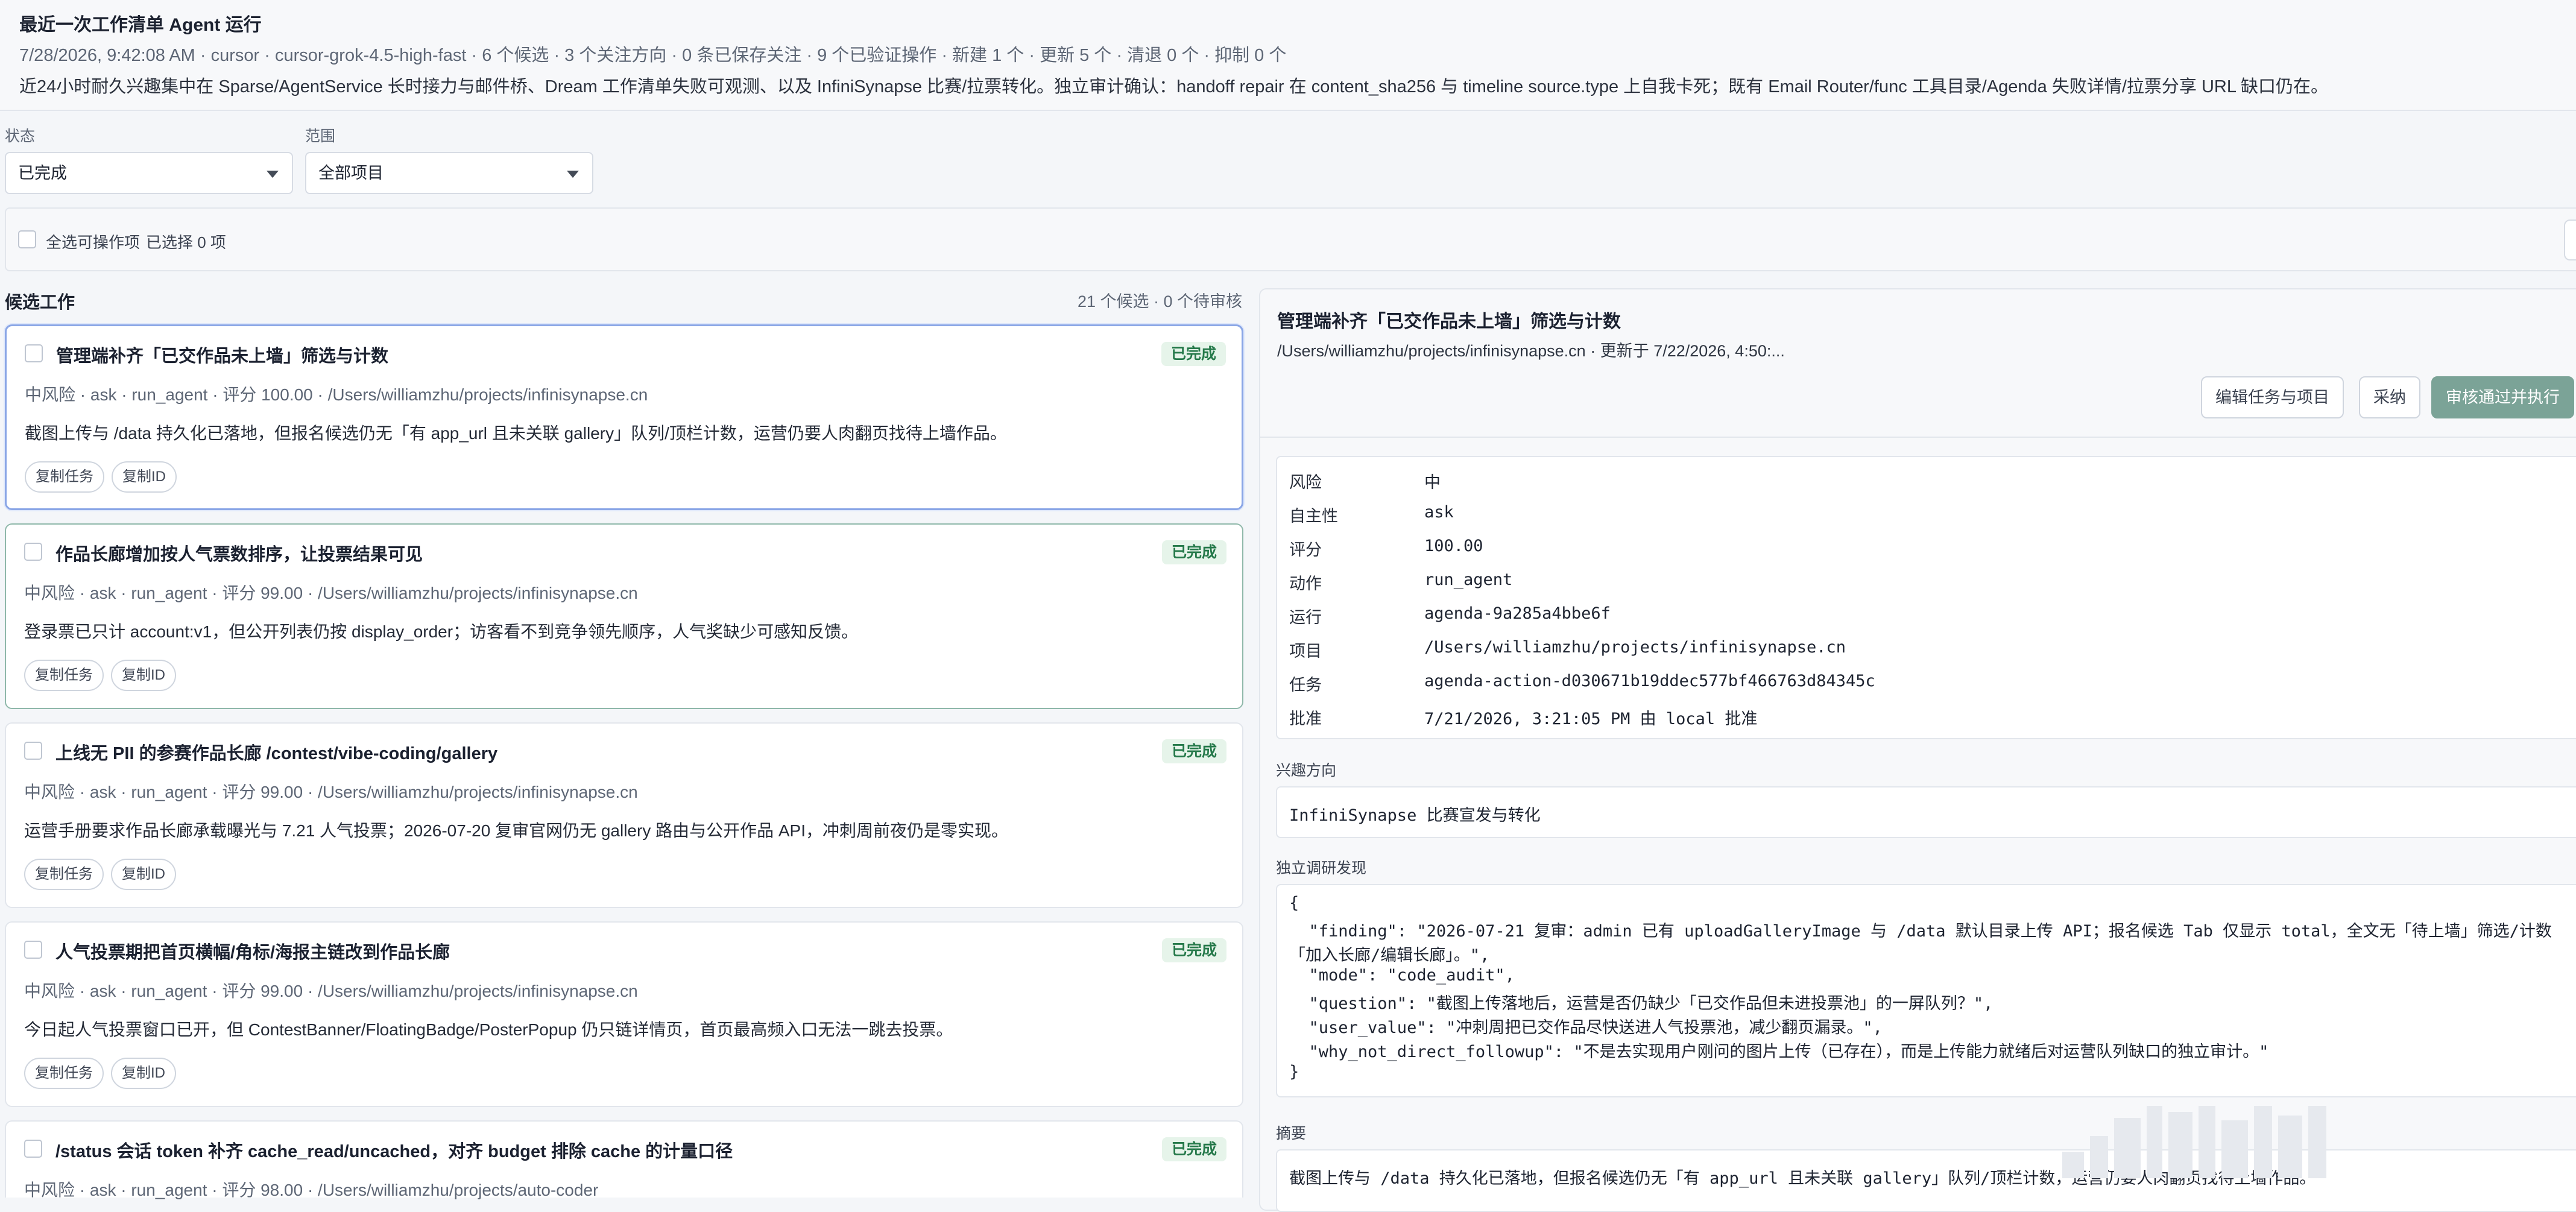 This screenshot has width=2576, height=1212. I want to click on candidate-counts: 21 个候选 · 0 个待审核, so click(1159, 301).